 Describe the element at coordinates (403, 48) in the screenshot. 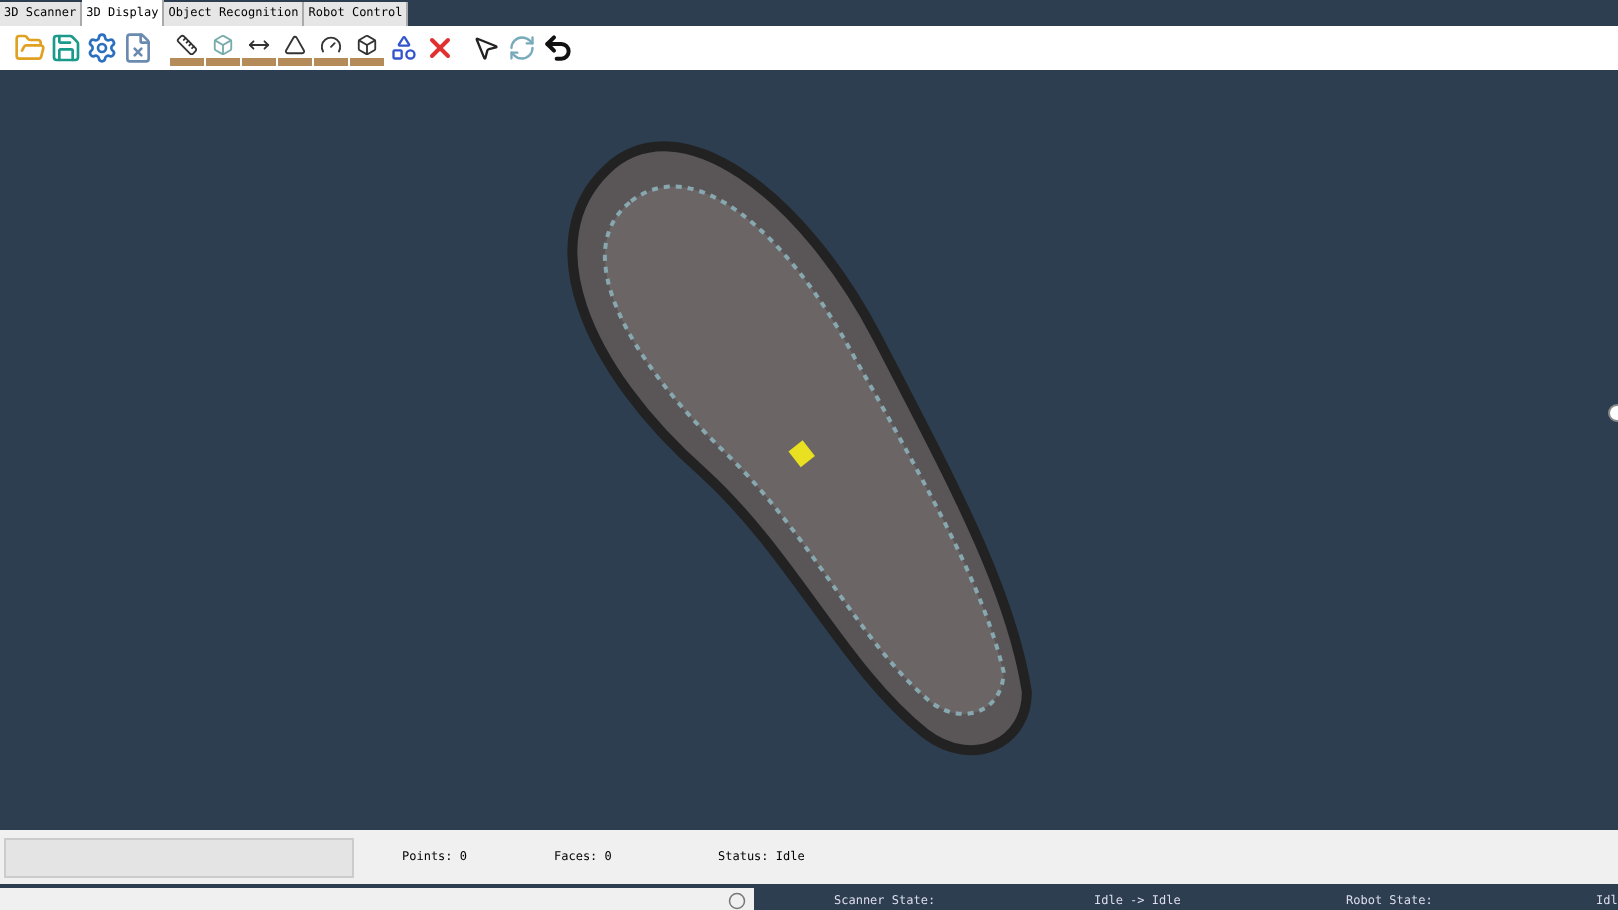

I see `shapes-icon` at that location.